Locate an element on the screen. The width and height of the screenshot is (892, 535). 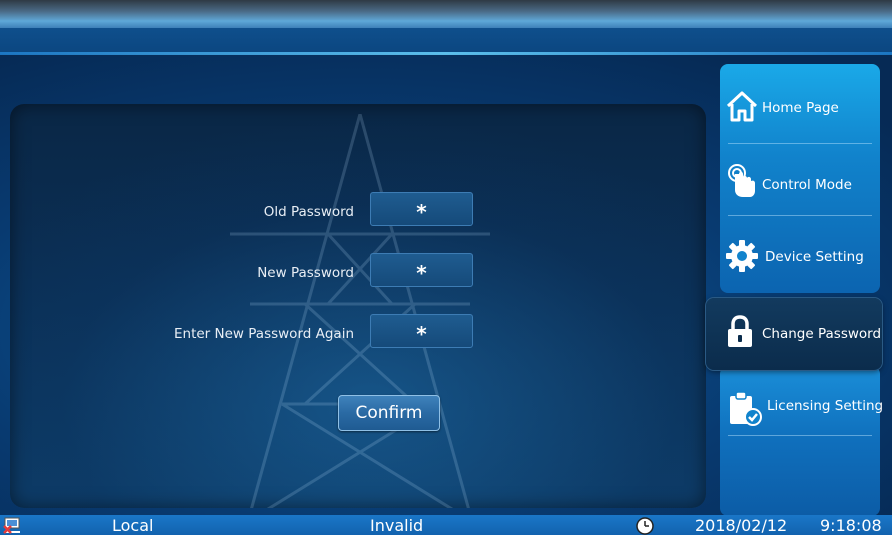
old-password-label: Old Password is located at coordinates (308, 212).